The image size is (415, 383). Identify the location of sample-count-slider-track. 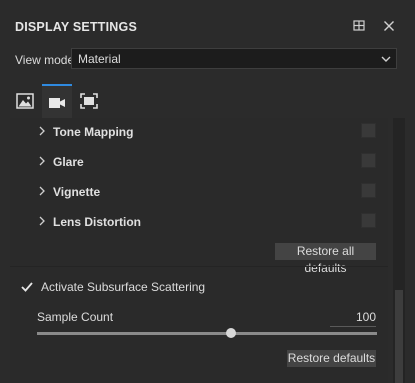
(207, 333).